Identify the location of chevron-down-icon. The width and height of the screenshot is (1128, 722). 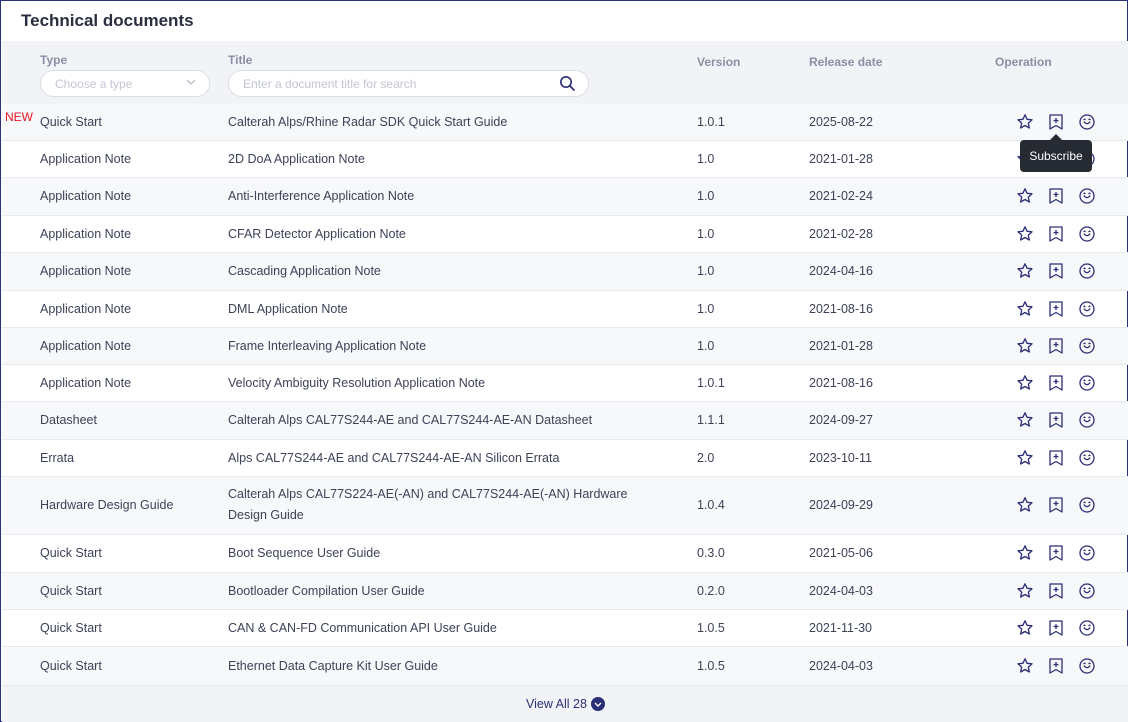
(191, 82).